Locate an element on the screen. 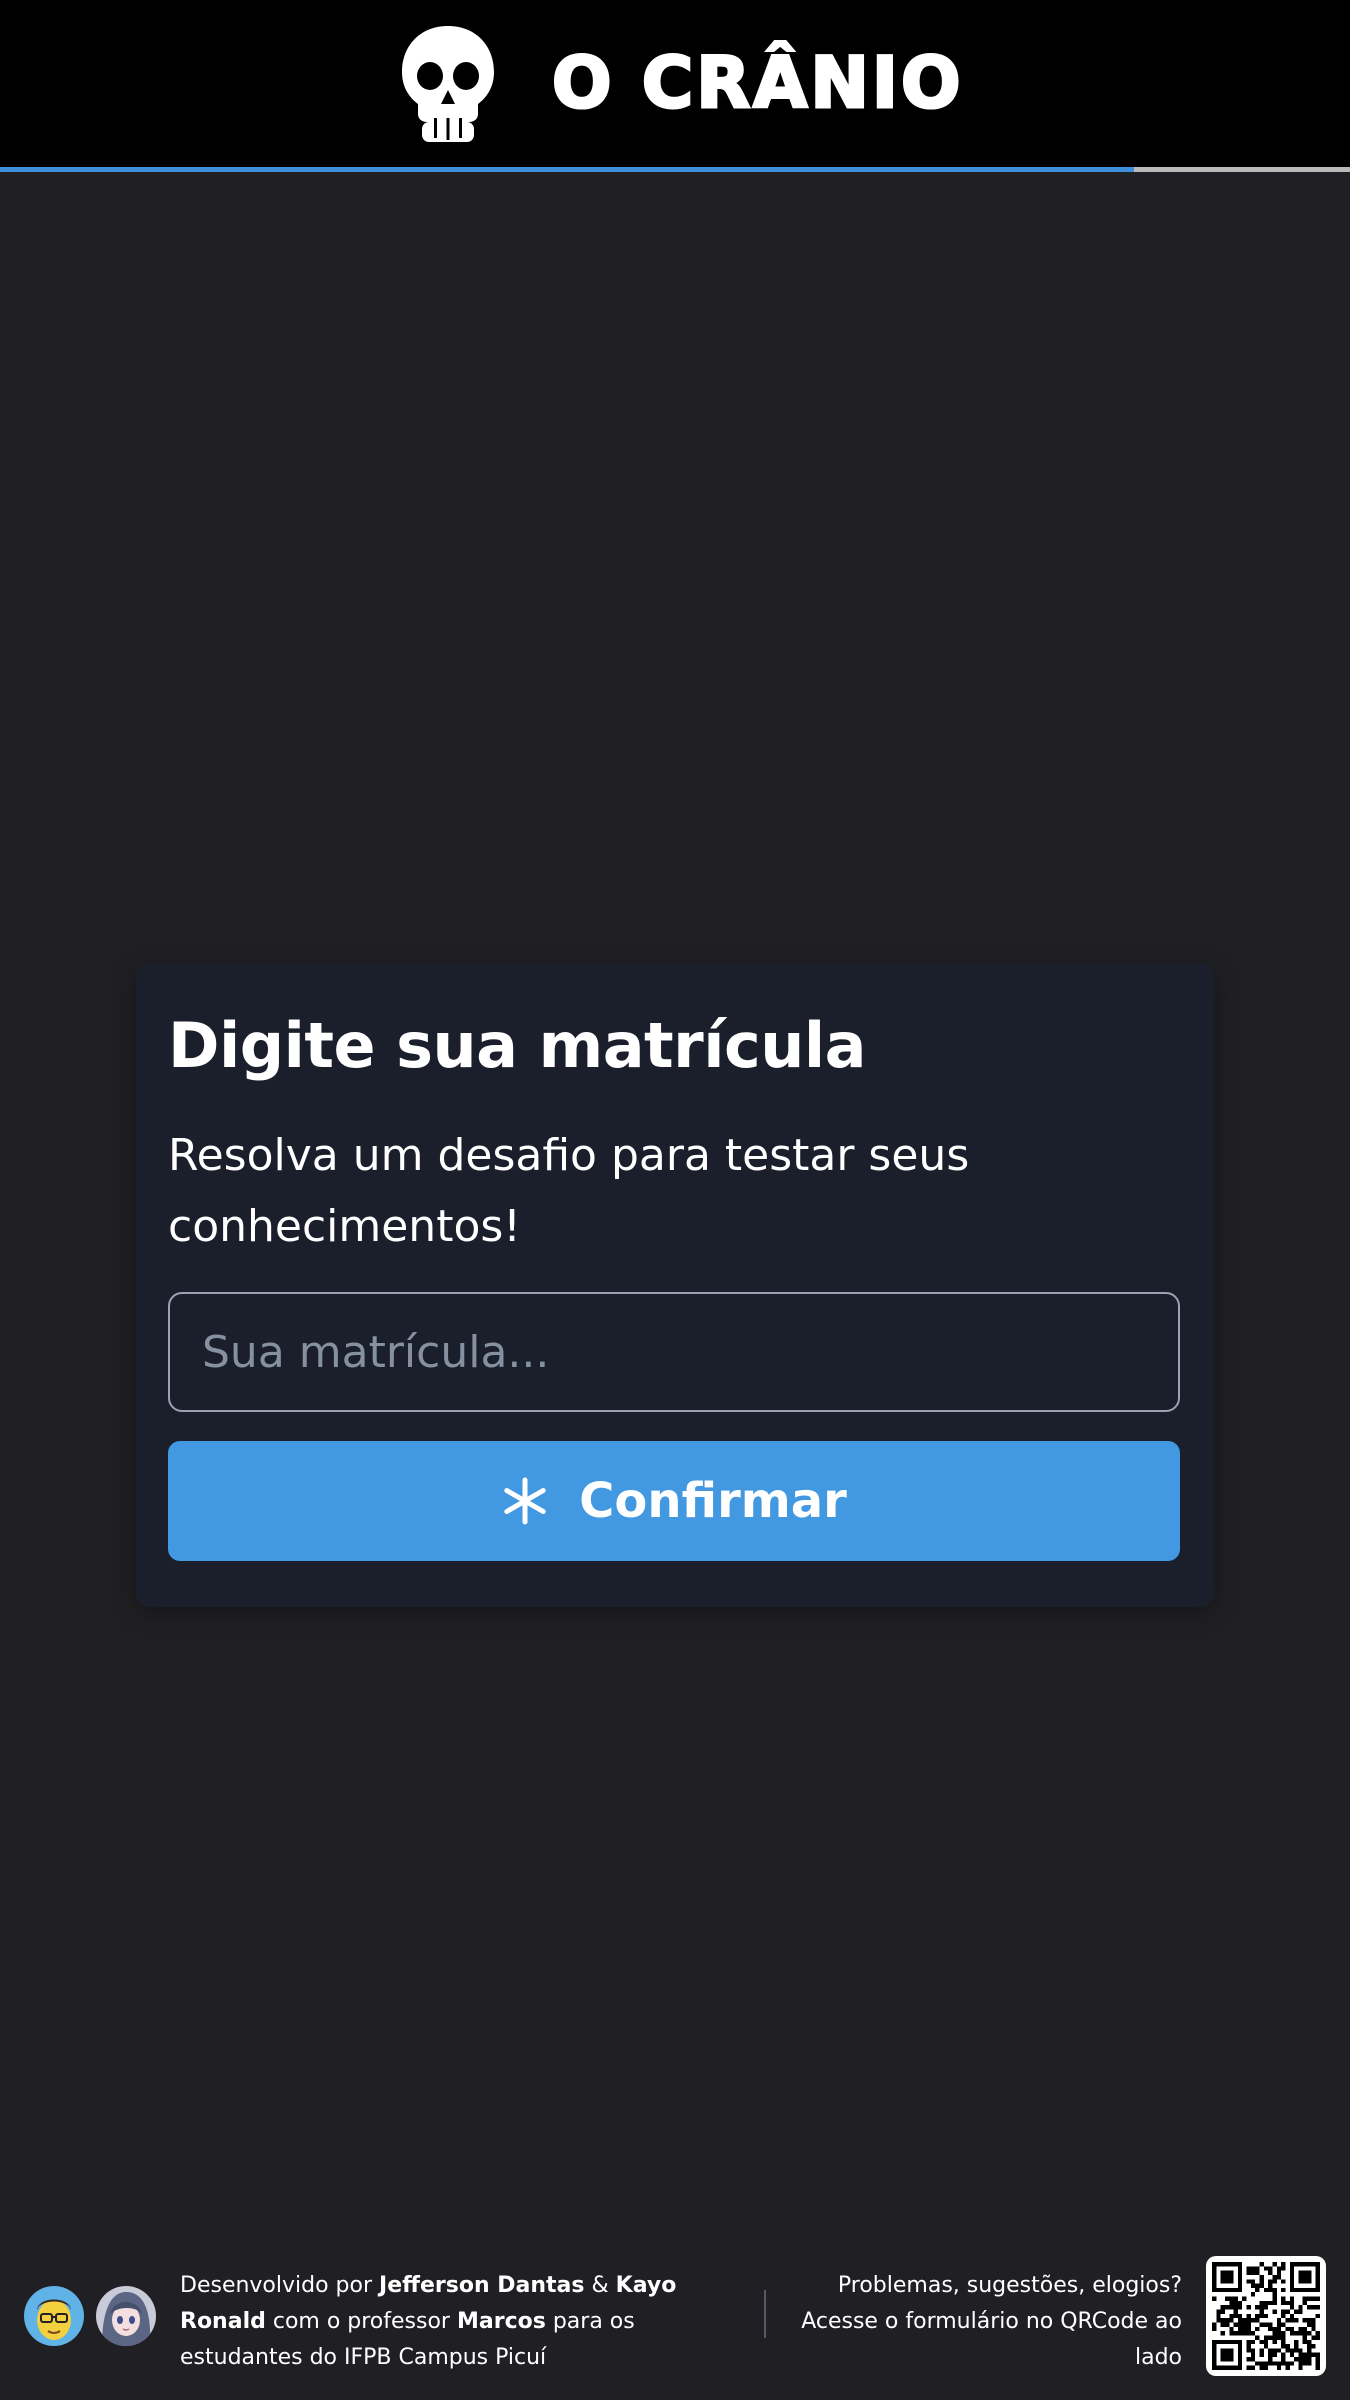 The width and height of the screenshot is (1350, 2400). qr-code is located at coordinates (1266, 2316).